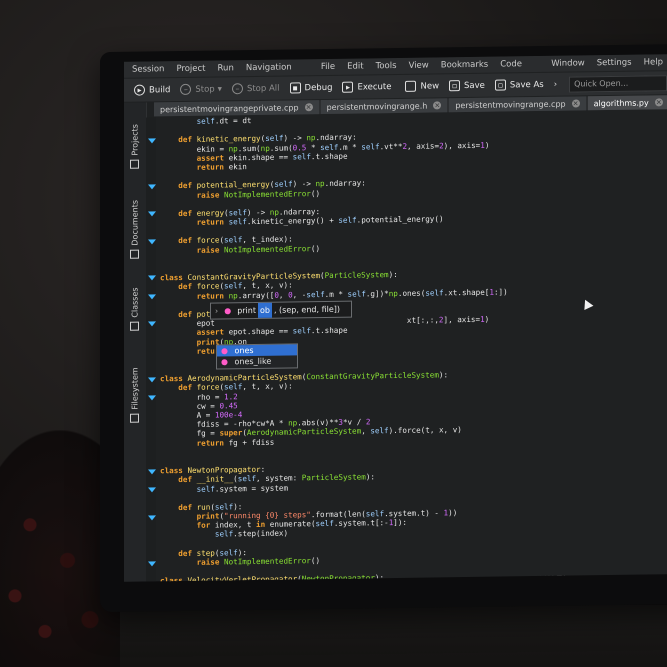 This screenshot has width=667, height=667. What do you see at coordinates (186, 89) in the screenshot?
I see `stop-icon: –` at bounding box center [186, 89].